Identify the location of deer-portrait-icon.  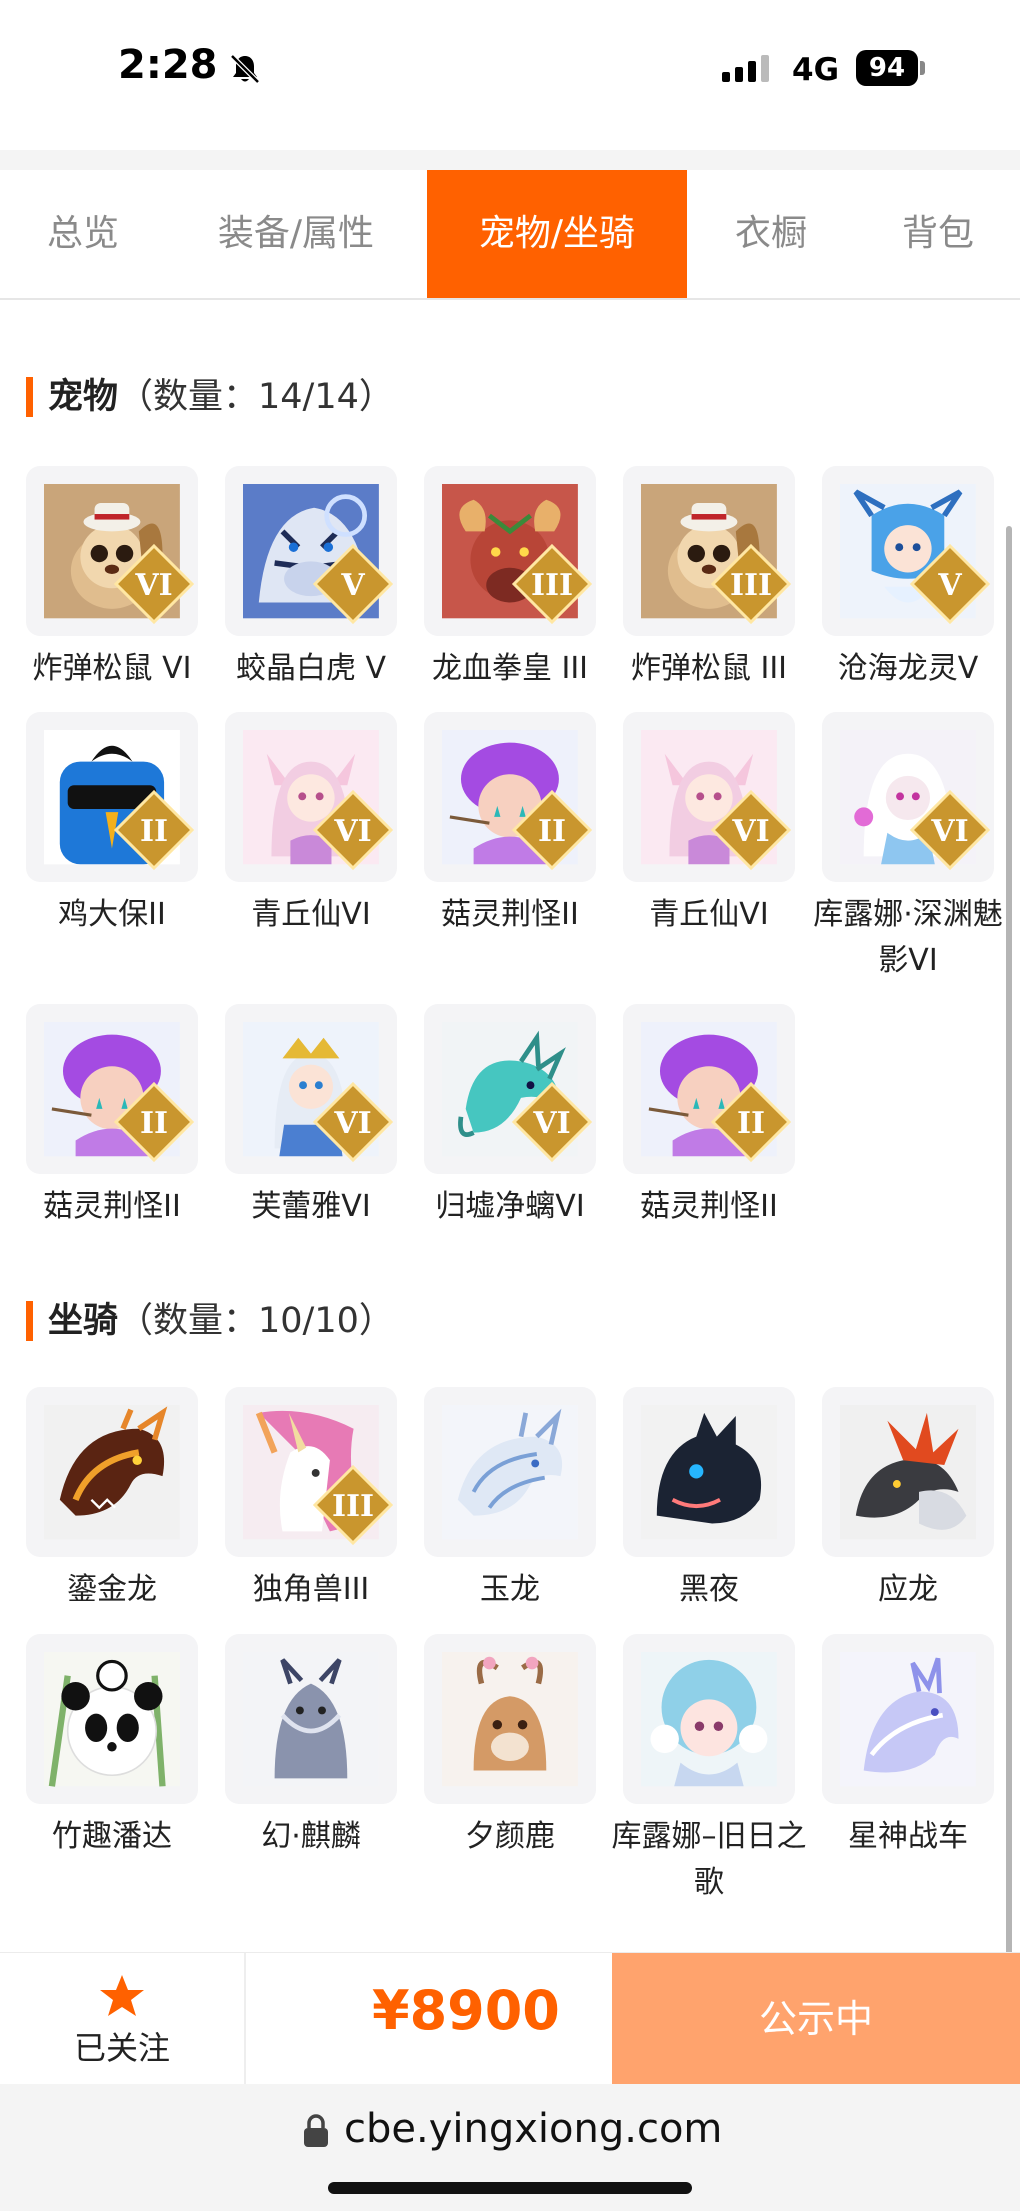
(510, 1719).